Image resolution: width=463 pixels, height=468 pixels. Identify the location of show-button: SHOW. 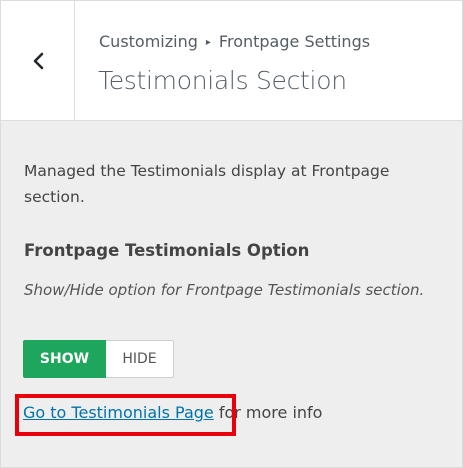
(64, 359).